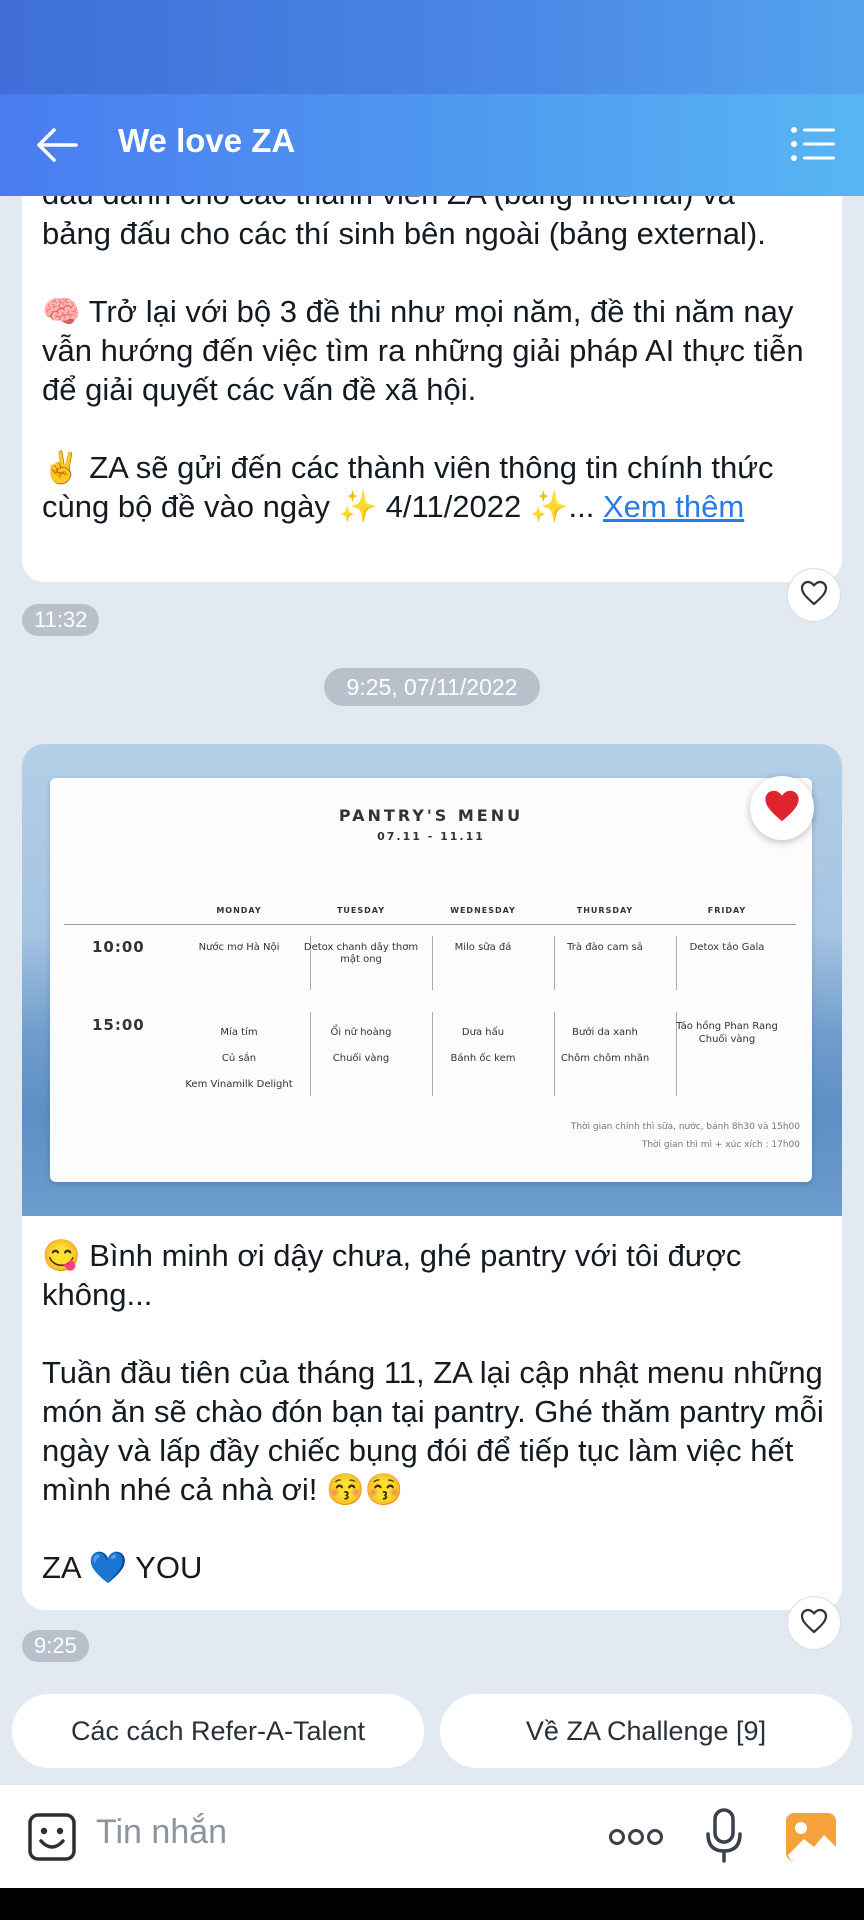 This screenshot has width=864, height=1920. What do you see at coordinates (161, 1832) in the screenshot?
I see `message-input: Tin nhắn` at bounding box center [161, 1832].